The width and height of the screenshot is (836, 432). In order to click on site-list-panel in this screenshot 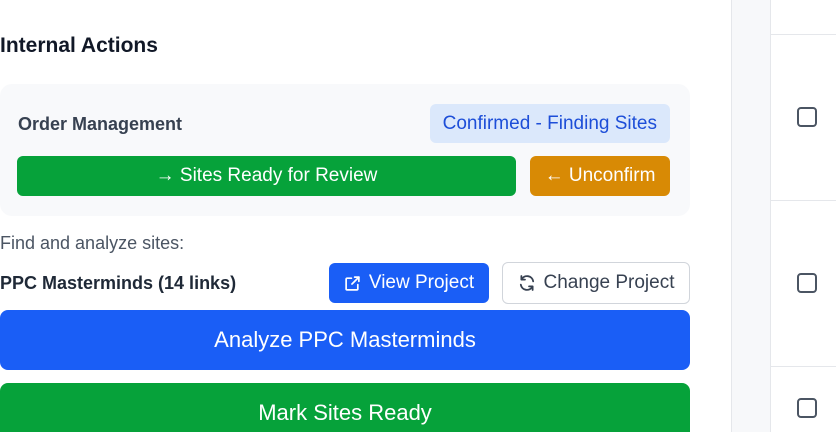, I will do `click(803, 216)`.